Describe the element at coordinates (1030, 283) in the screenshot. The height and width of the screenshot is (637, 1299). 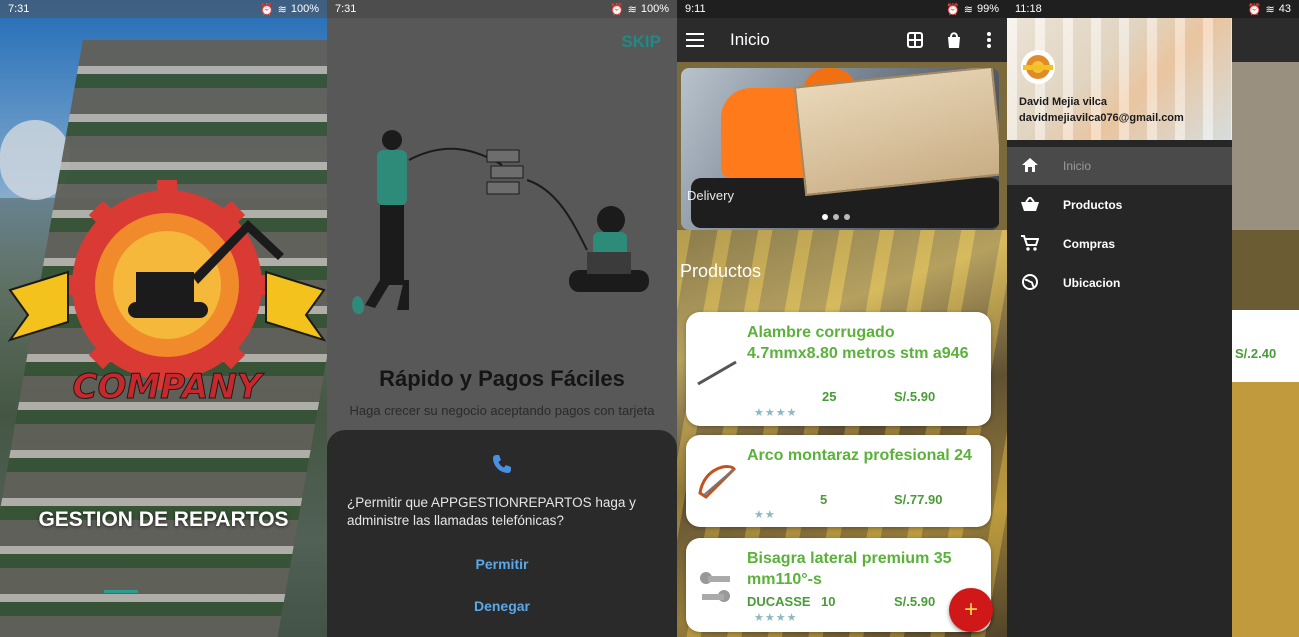
I see `globe-icon` at that location.